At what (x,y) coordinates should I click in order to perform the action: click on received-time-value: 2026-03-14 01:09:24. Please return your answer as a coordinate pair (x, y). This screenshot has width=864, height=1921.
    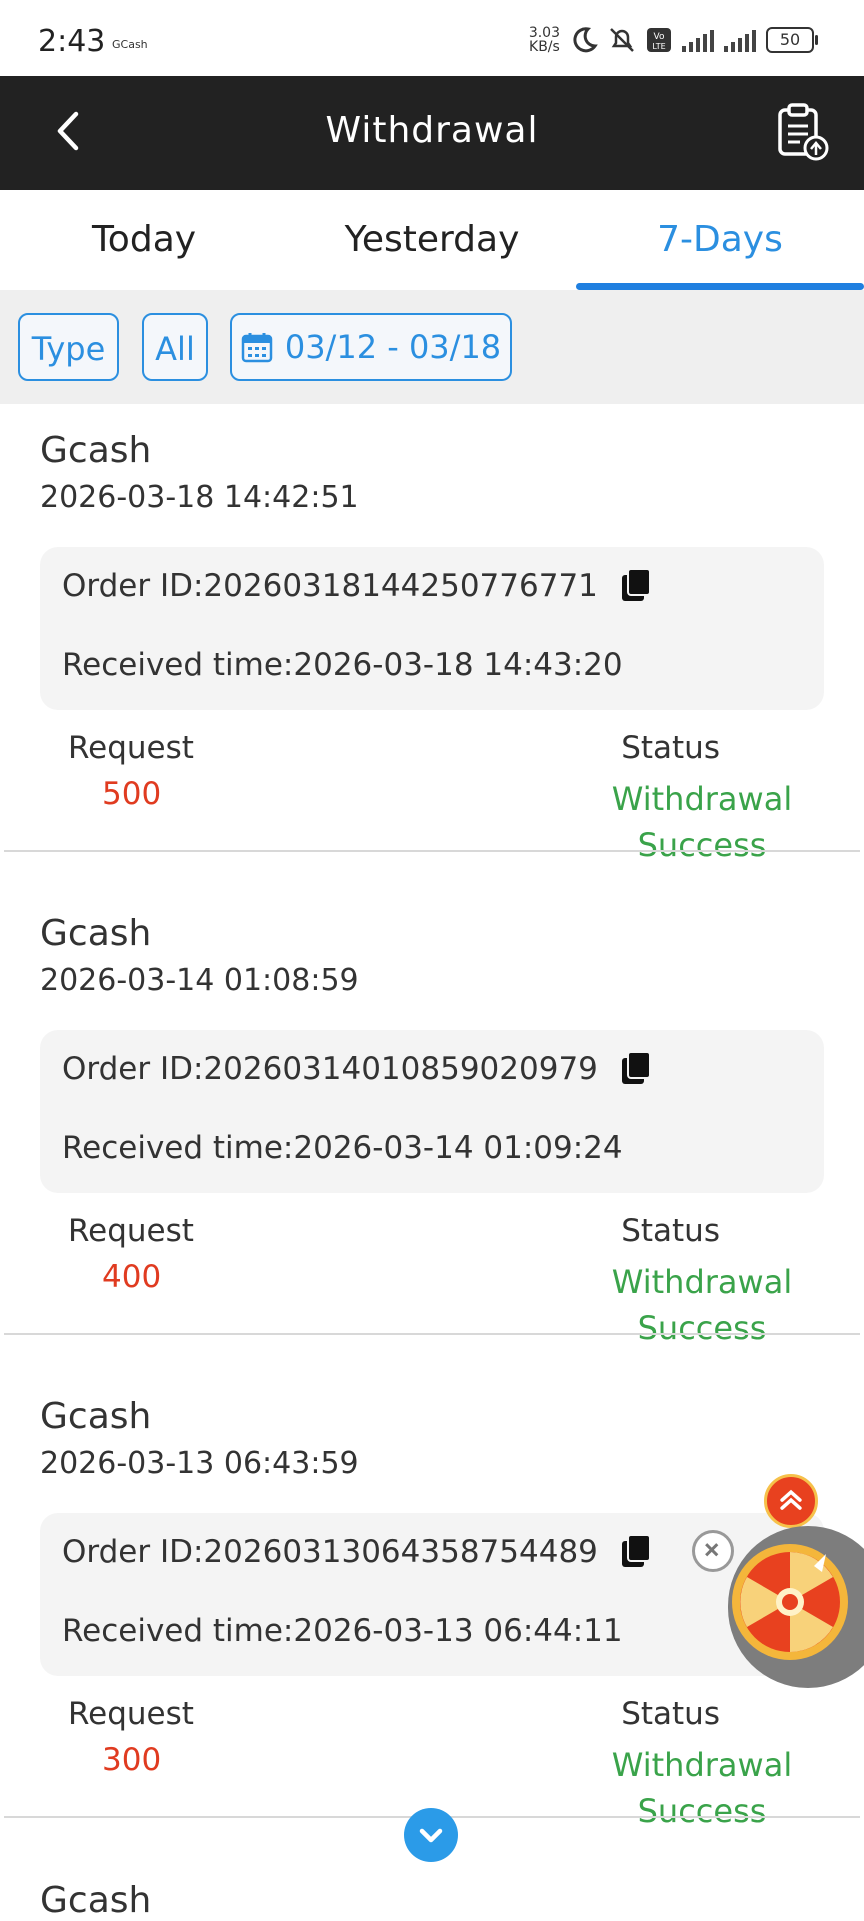
    Looking at the image, I should click on (458, 1148).